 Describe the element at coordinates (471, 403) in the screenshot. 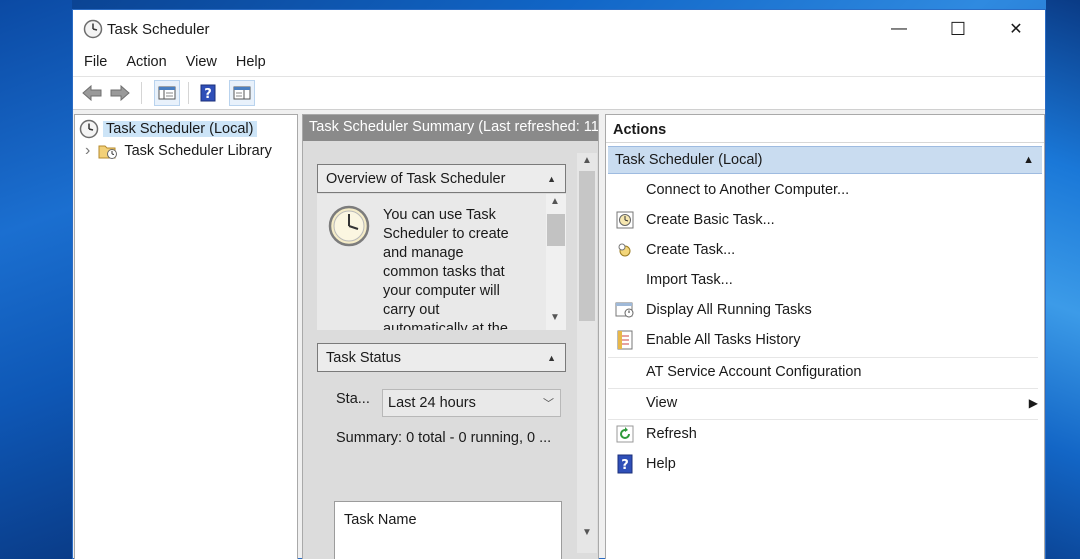

I see `status-filter-dropdown: Last 24 hours ﹀` at that location.